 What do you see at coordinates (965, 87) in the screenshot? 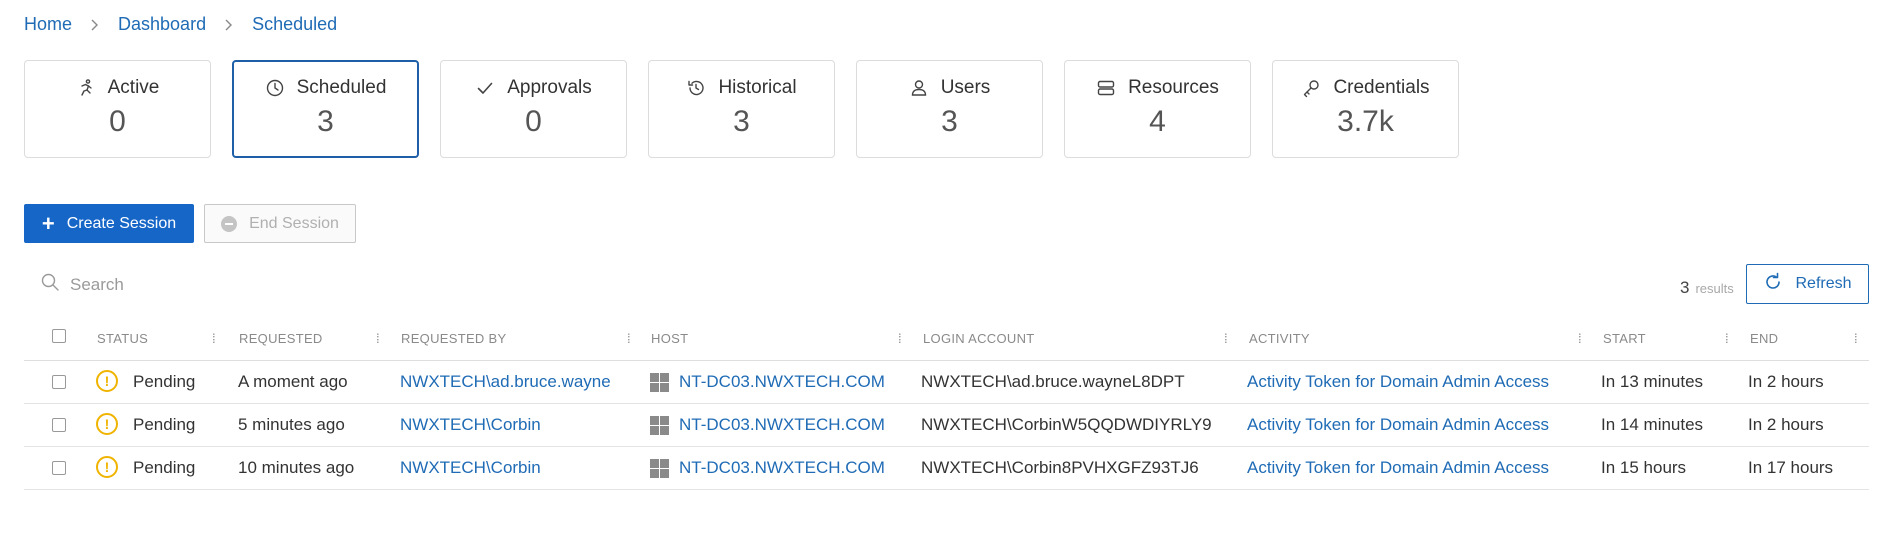
I see `card-label: Users` at bounding box center [965, 87].